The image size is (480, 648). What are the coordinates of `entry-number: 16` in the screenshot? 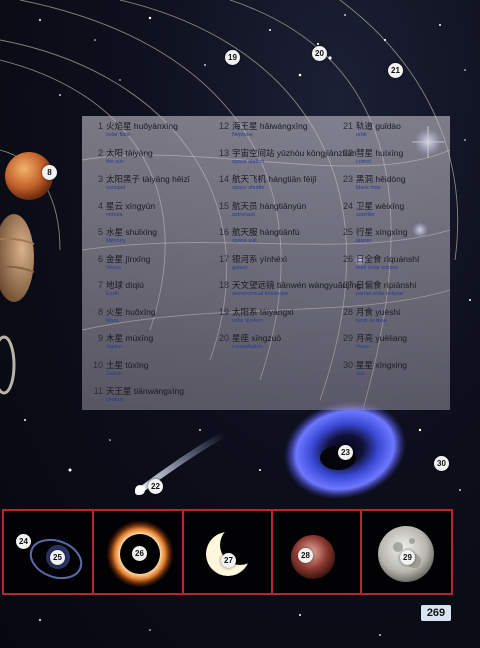 It's located at (223, 232).